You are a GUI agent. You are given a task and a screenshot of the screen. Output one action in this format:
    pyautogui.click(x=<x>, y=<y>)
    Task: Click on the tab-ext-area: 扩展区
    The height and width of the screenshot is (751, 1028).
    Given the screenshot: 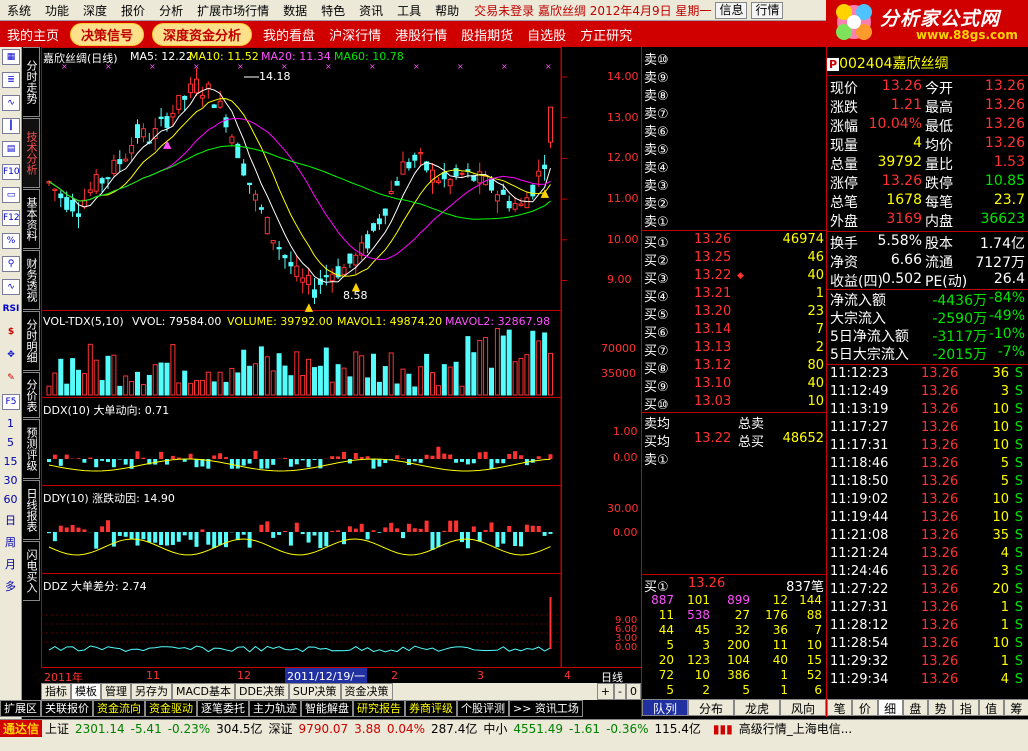 What is the action you would take?
    pyautogui.click(x=20, y=708)
    